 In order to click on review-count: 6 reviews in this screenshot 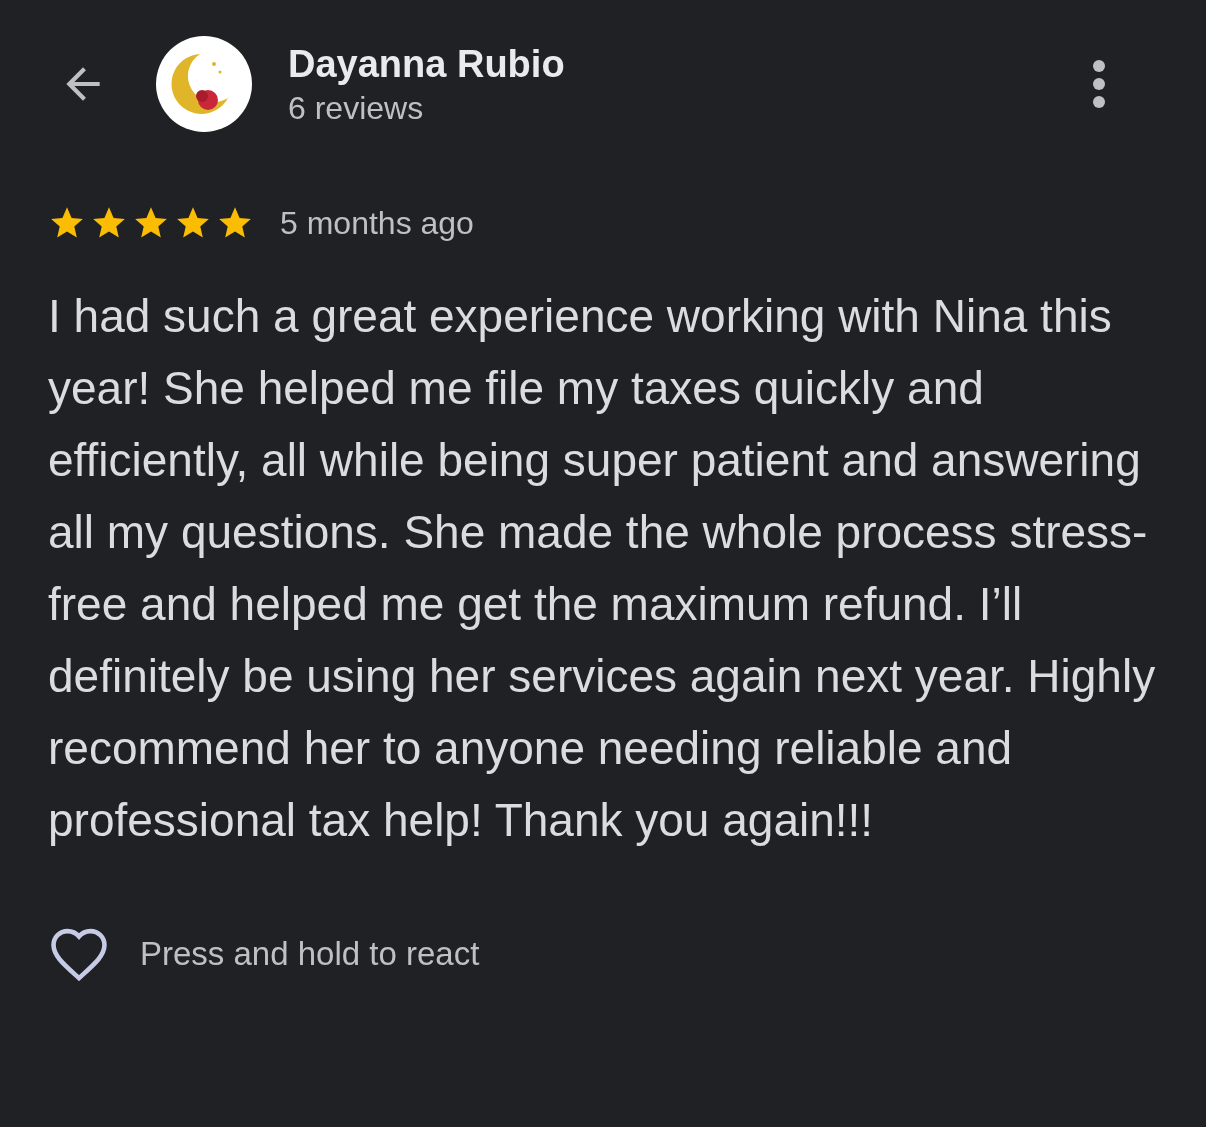, I will do `click(356, 108)`.